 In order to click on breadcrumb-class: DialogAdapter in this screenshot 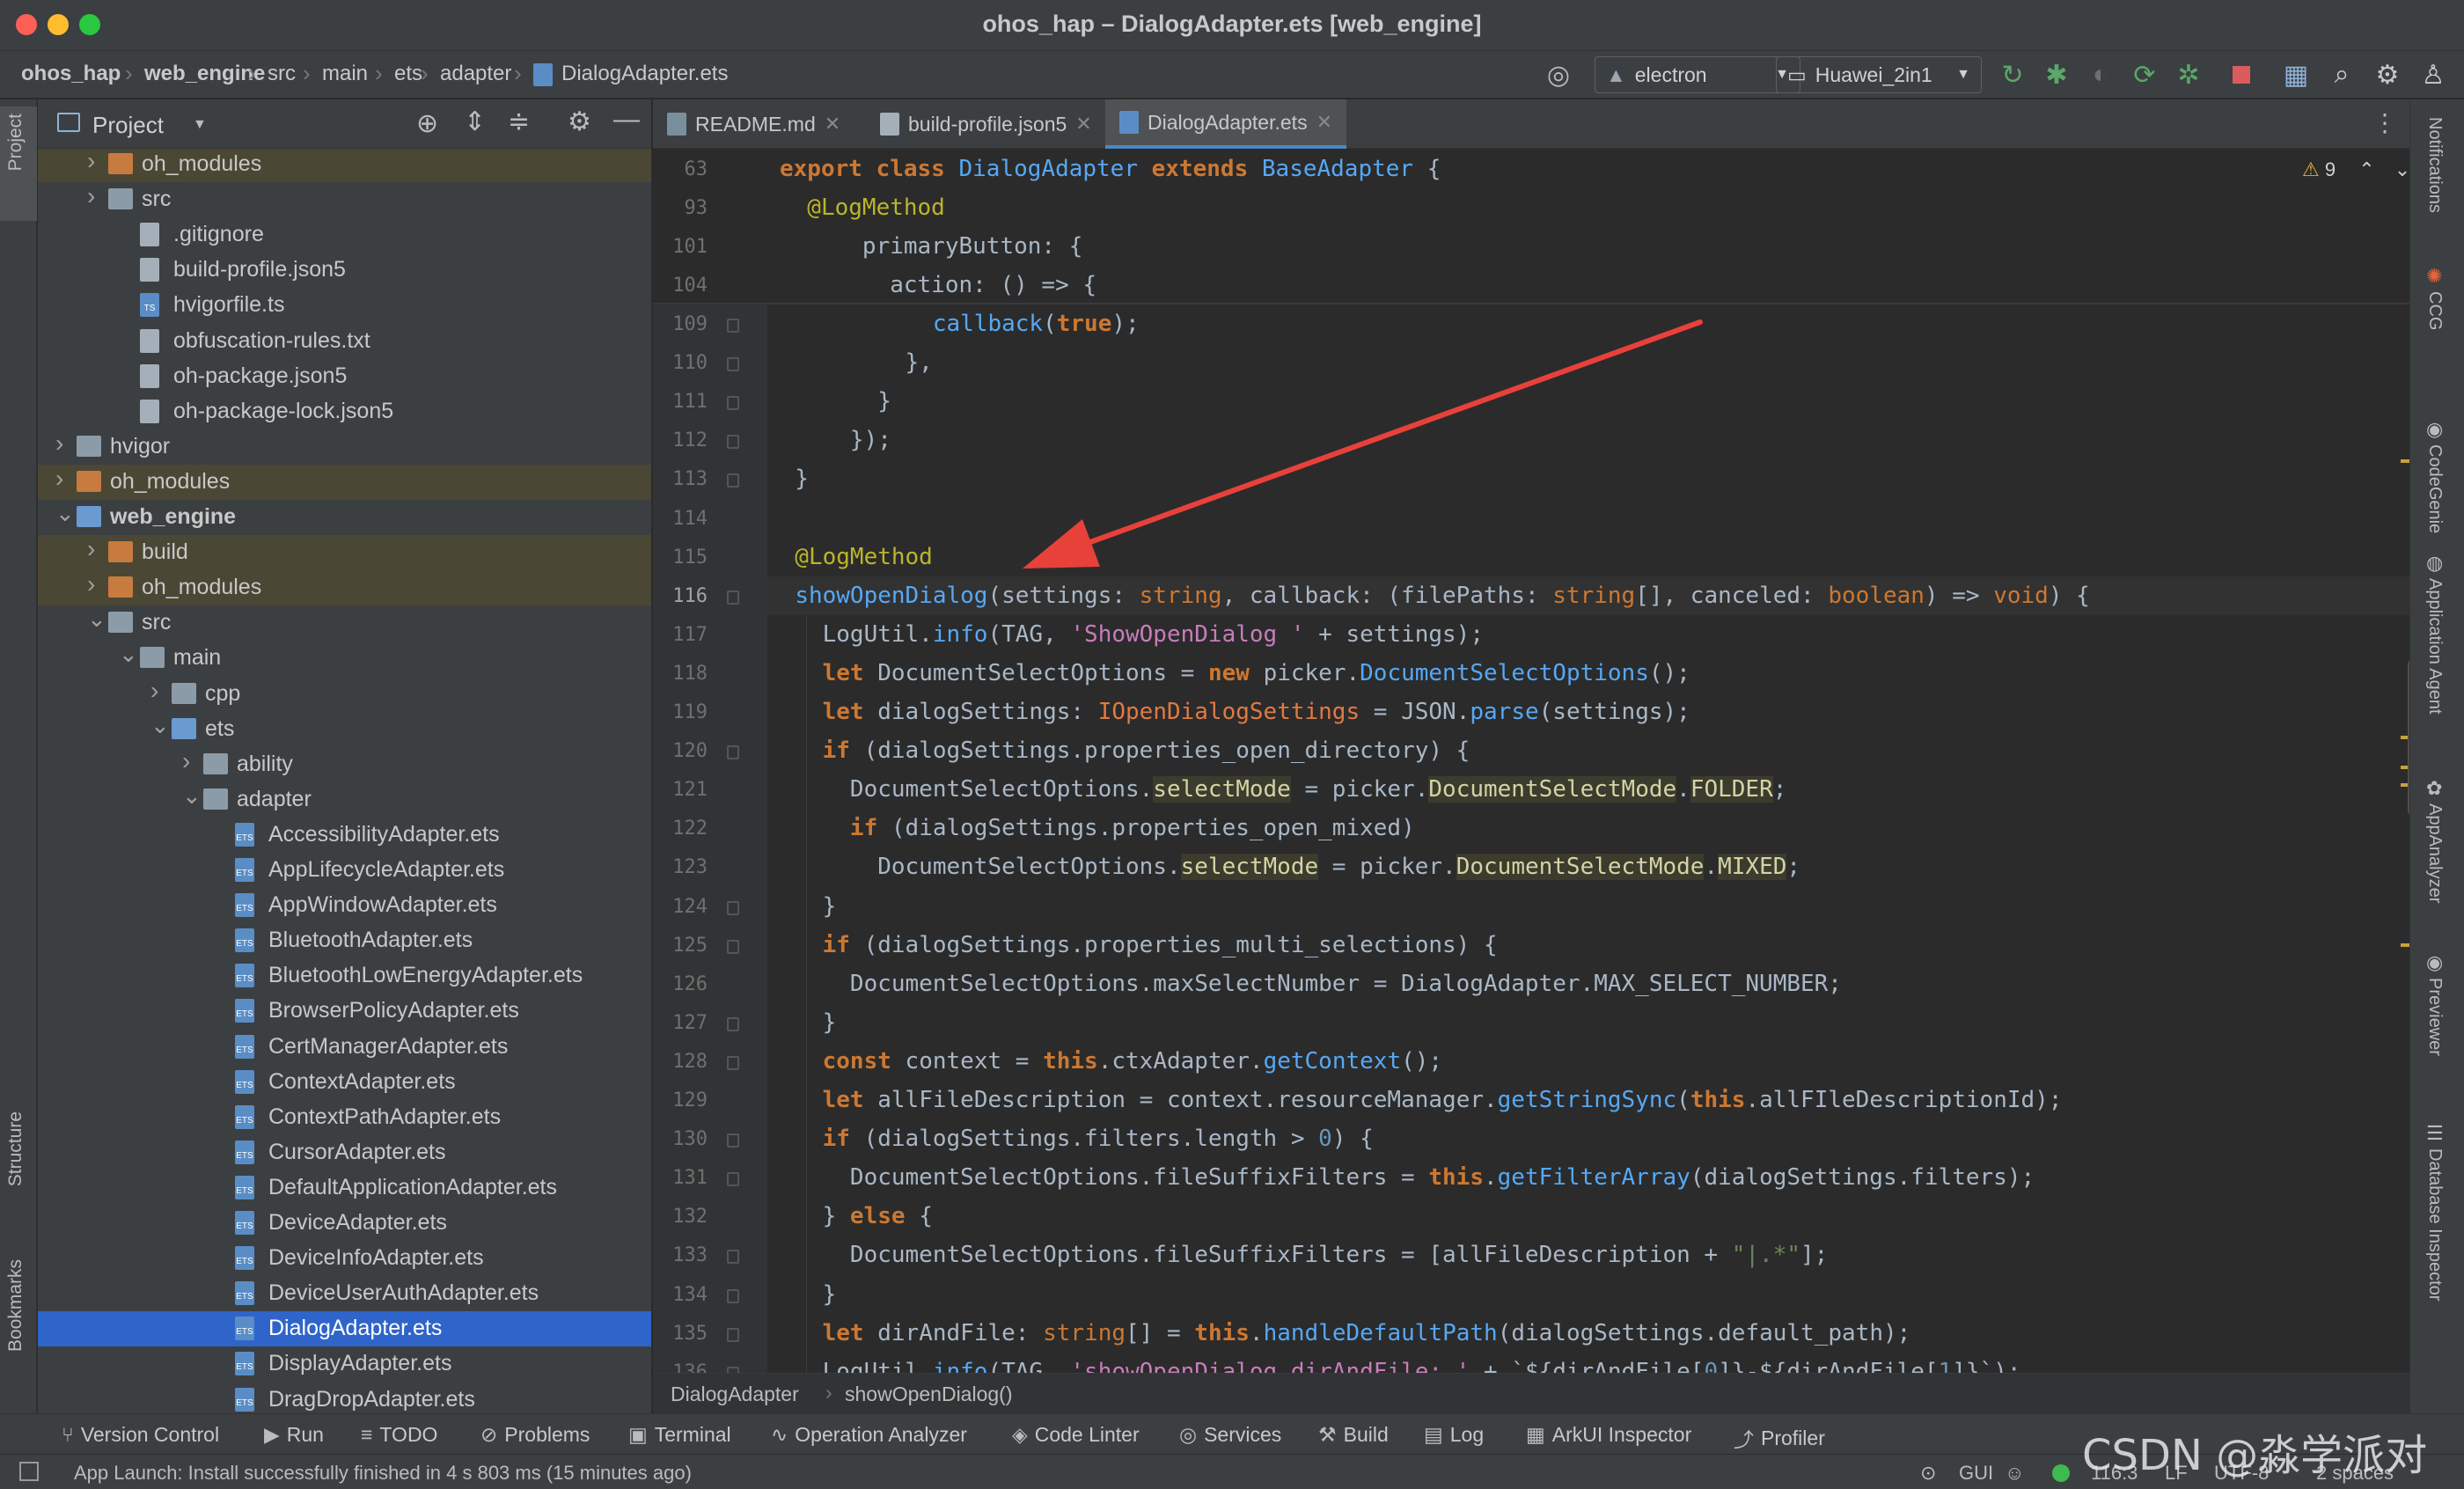, I will do `click(735, 1395)`.